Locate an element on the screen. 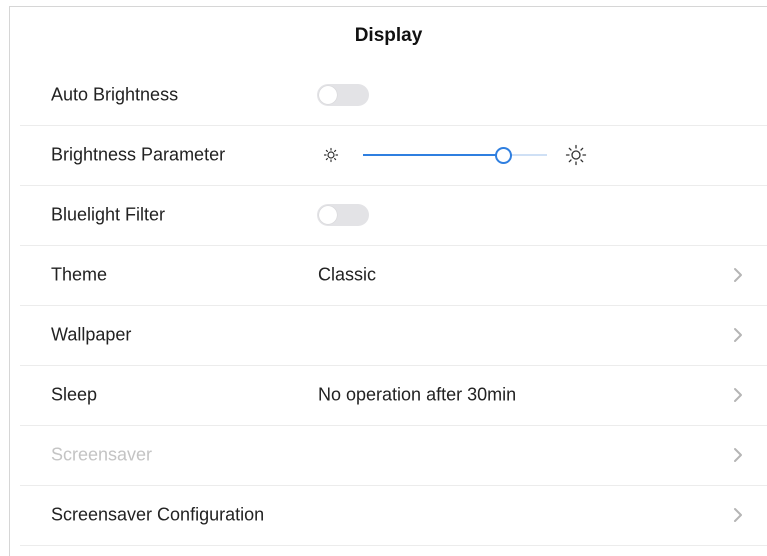  auto-brightness-row: Auto Brightness is located at coordinates (393, 95).